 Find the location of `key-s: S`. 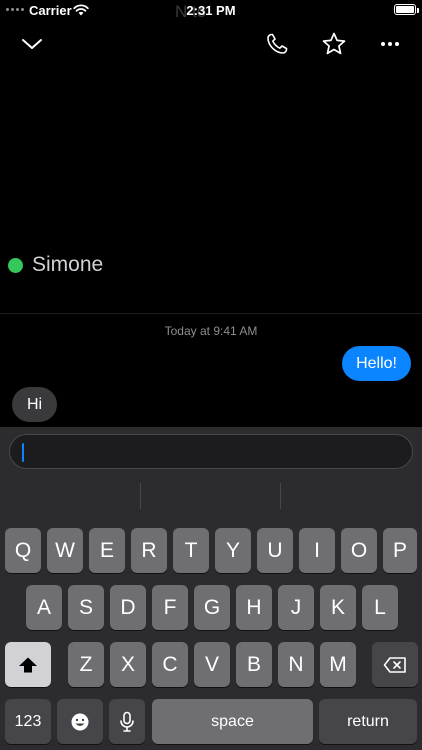

key-s: S is located at coordinates (86, 607).